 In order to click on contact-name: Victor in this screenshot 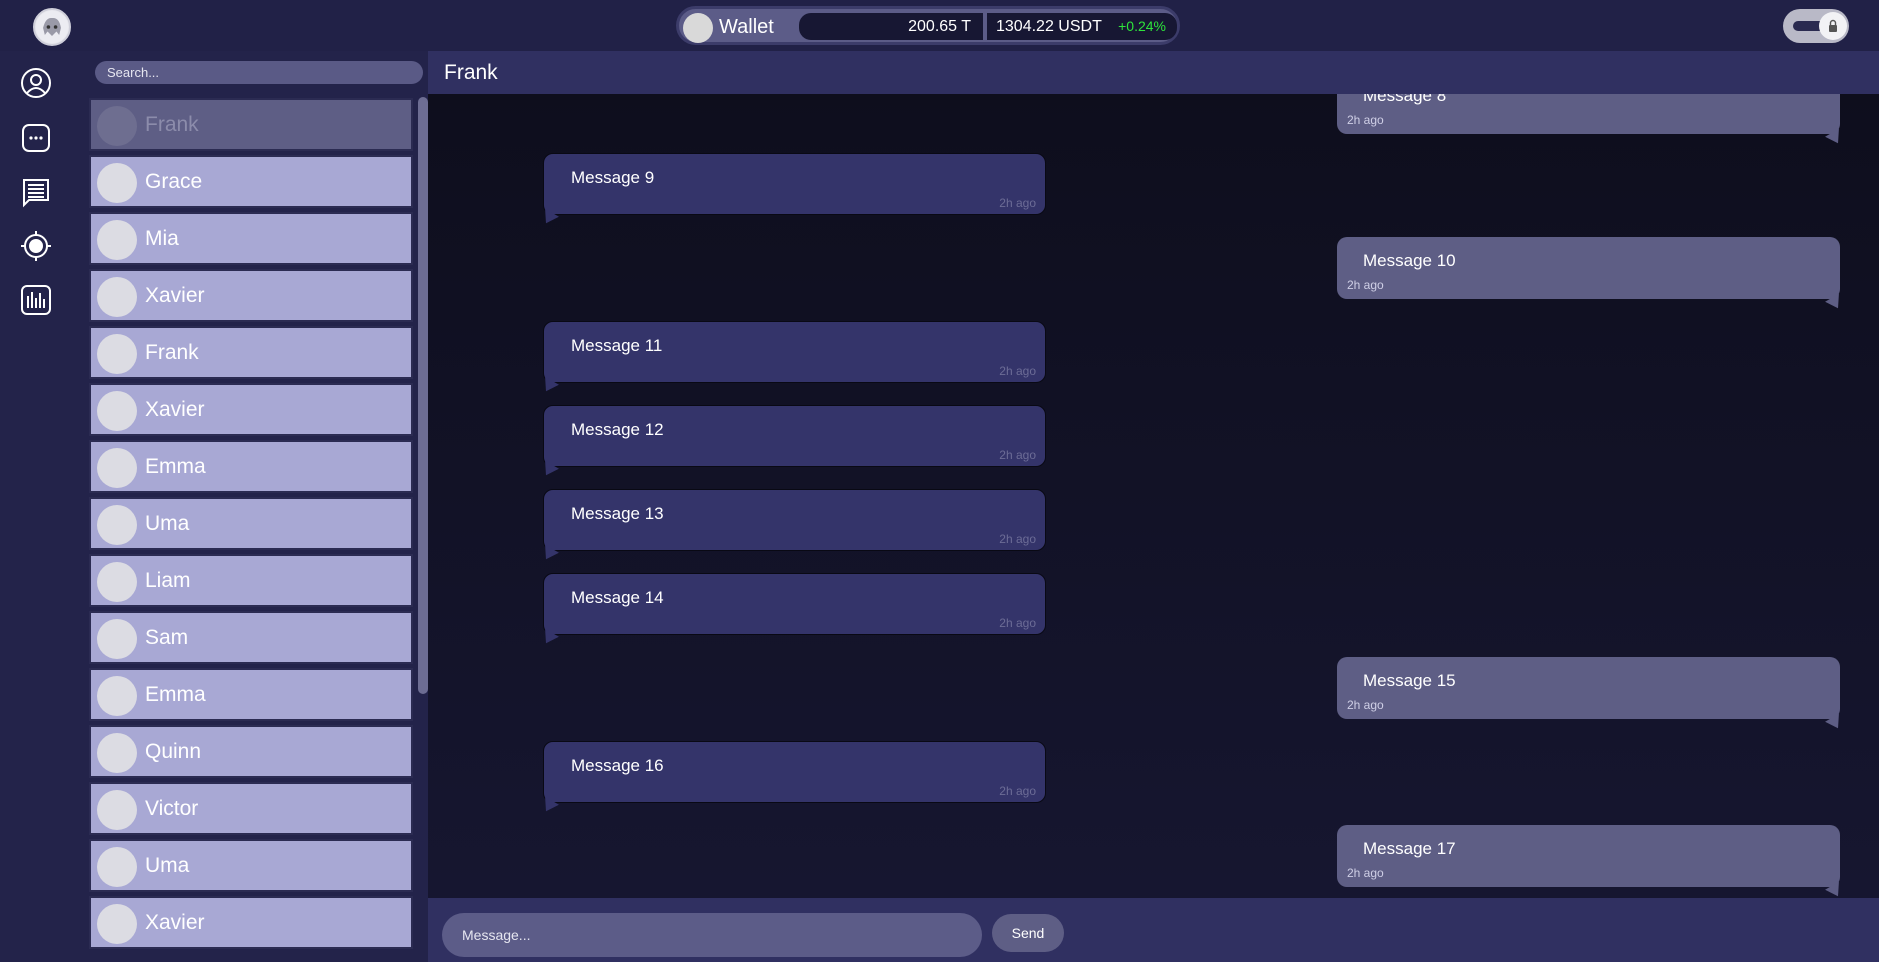, I will do `click(172, 808)`.